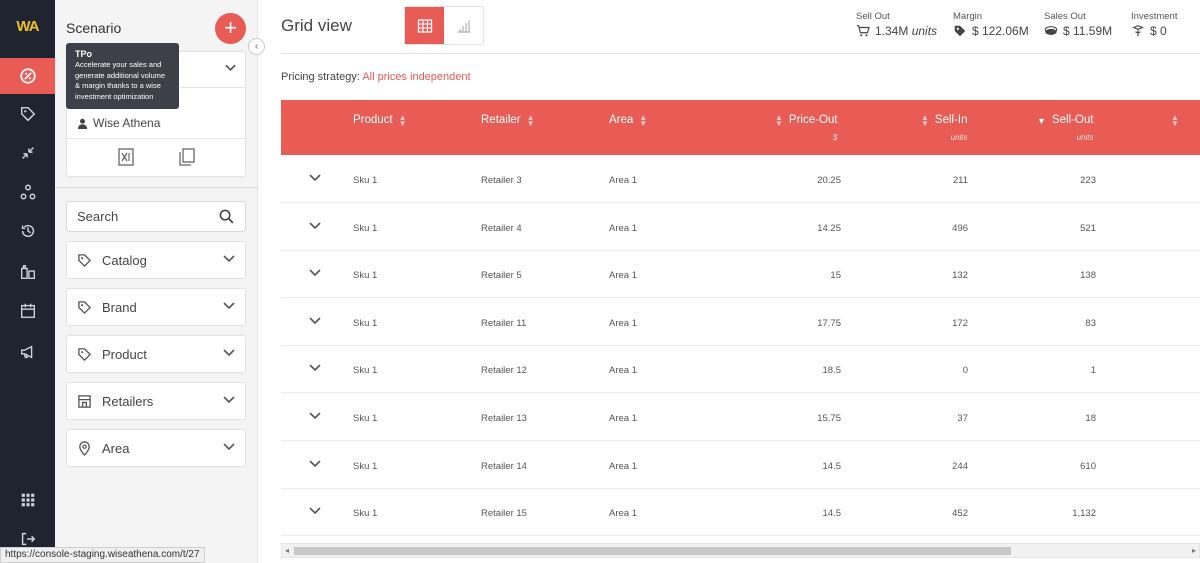 The width and height of the screenshot is (1200, 563). Describe the element at coordinates (27, 231) in the screenshot. I see `rail-item-history` at that location.